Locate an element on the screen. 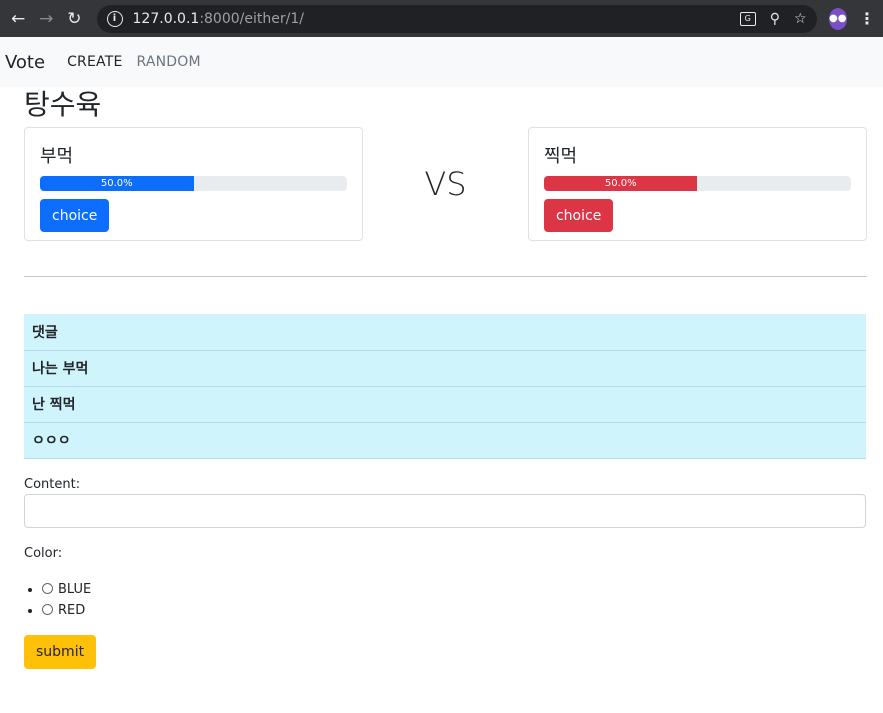  progress-bar-left: 50.0% is located at coordinates (117, 183).